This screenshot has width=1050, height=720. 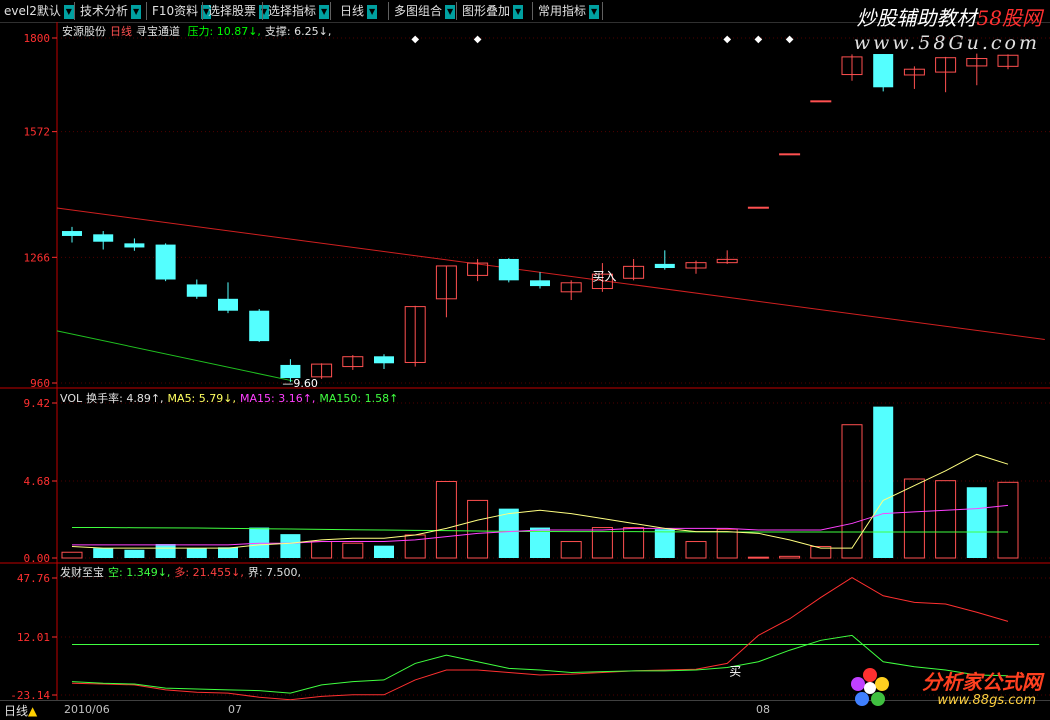 What do you see at coordinates (175, 11) in the screenshot?
I see `toolbar-menu-label: F10资料` at bounding box center [175, 11].